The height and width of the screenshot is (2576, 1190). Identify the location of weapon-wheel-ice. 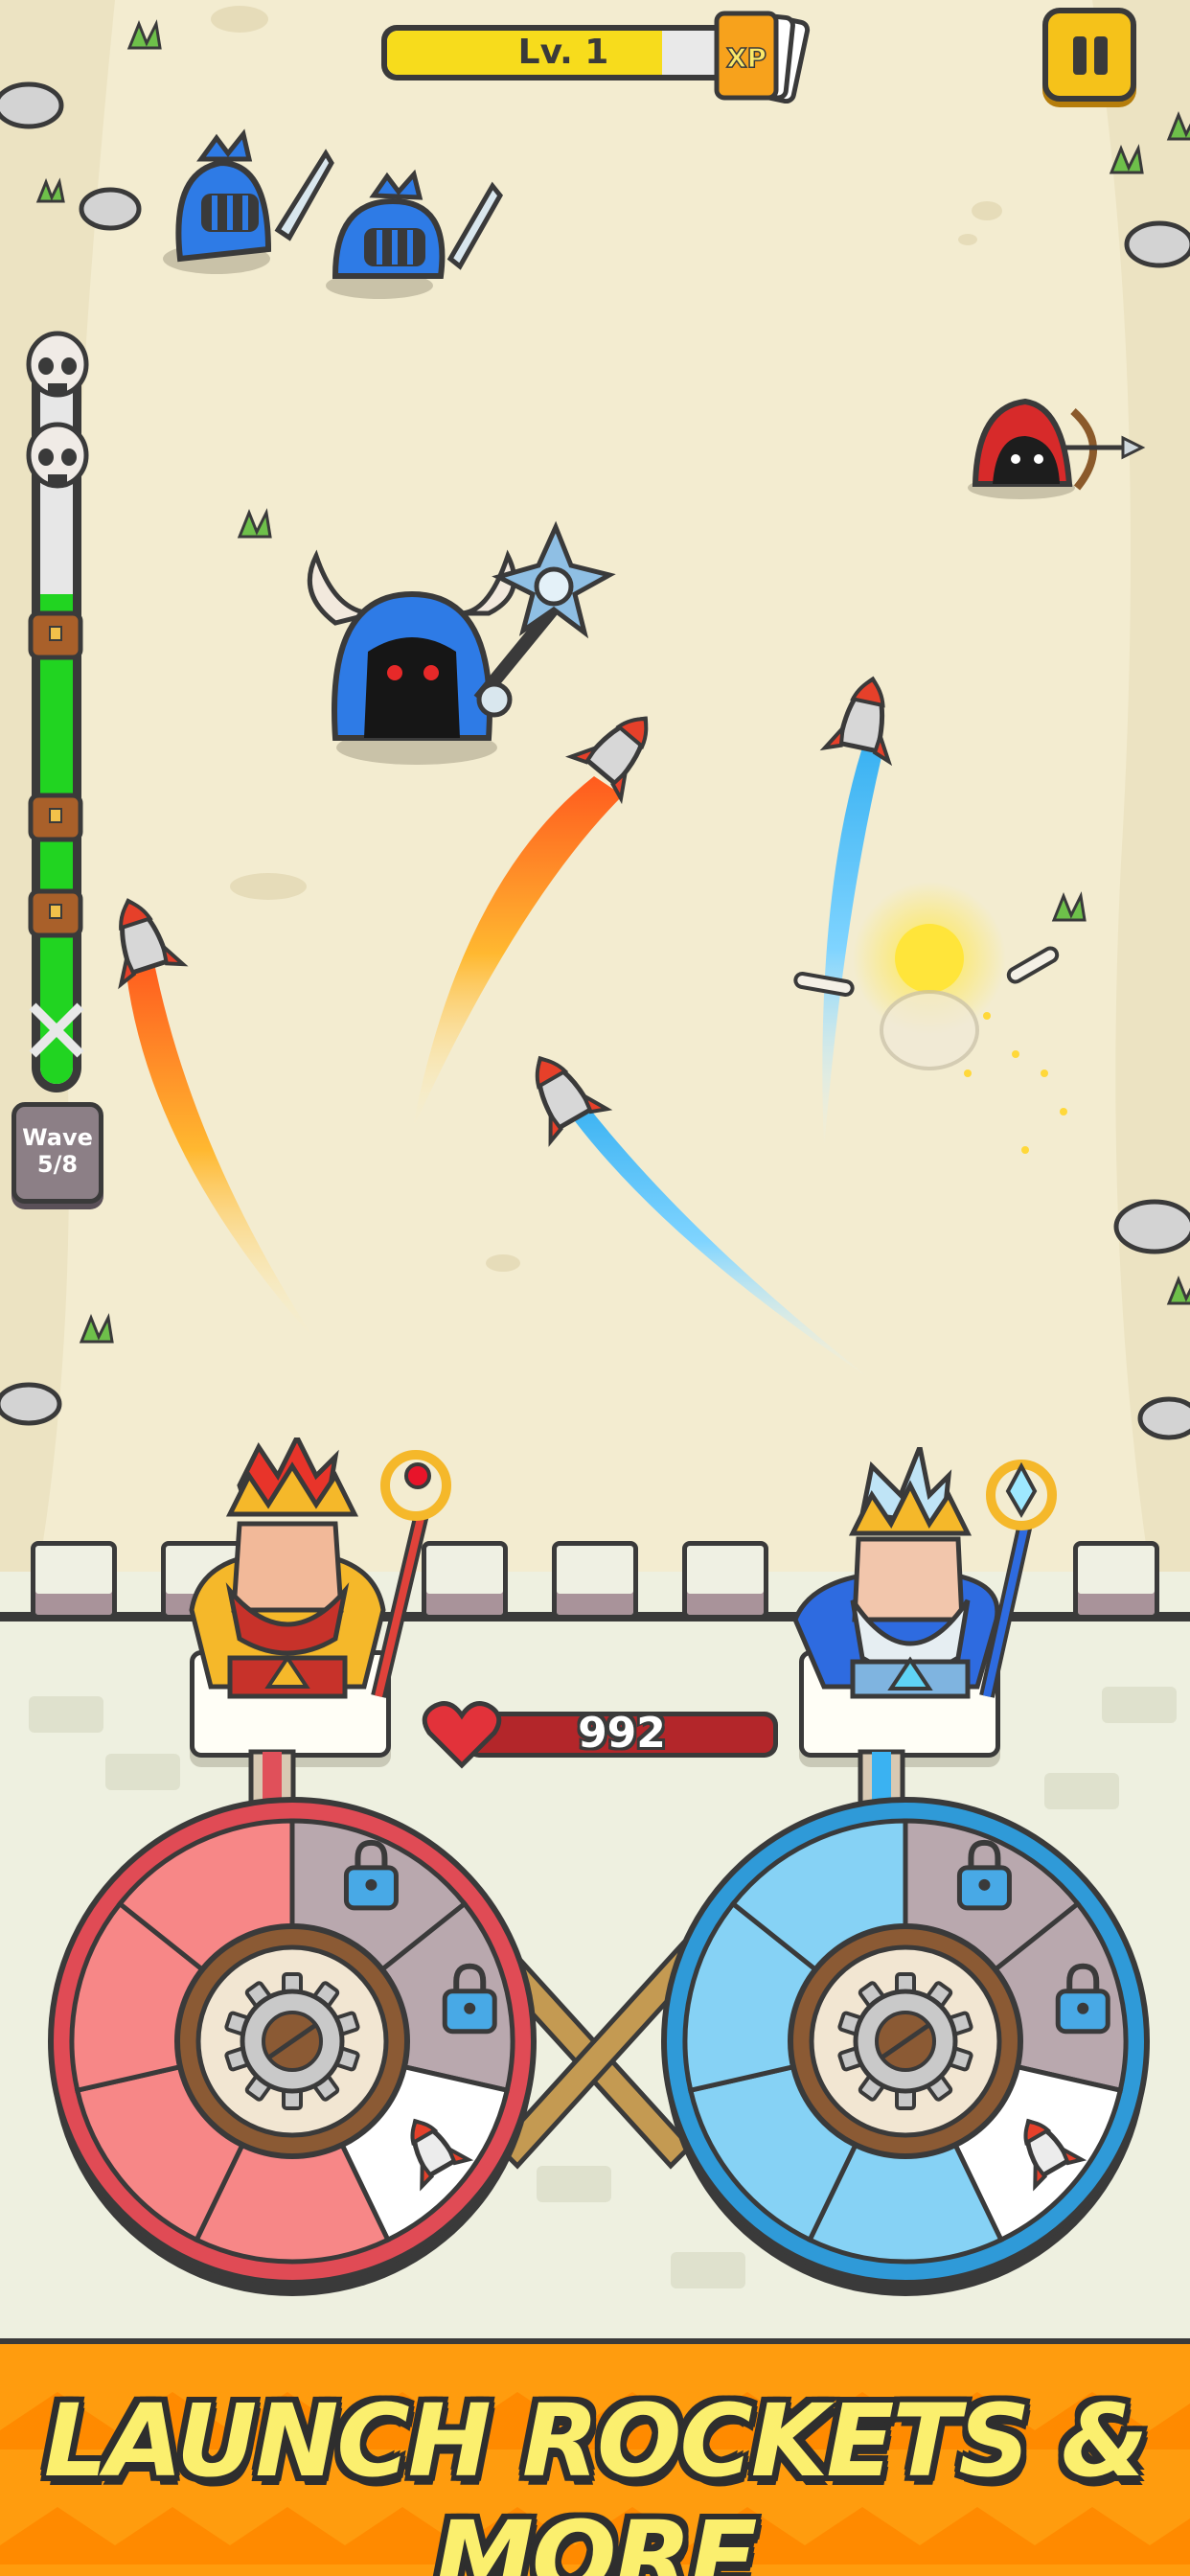
(905, 2041).